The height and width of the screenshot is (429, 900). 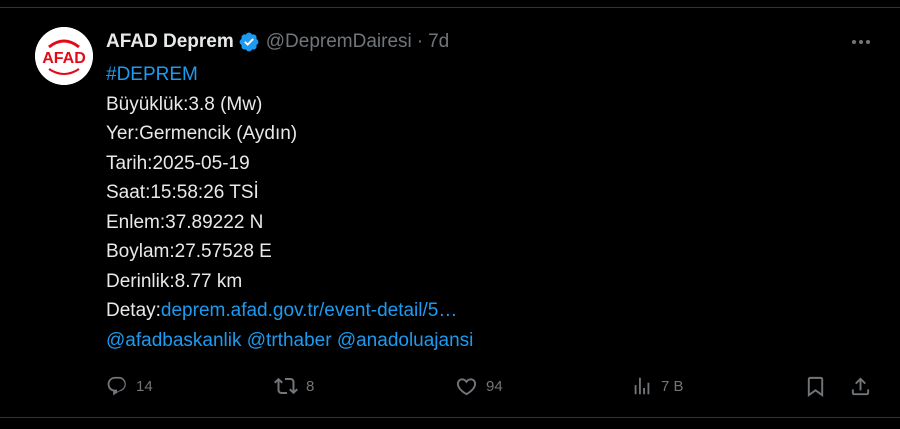 What do you see at coordinates (450, 4) in the screenshot?
I see `top-divider` at bounding box center [450, 4].